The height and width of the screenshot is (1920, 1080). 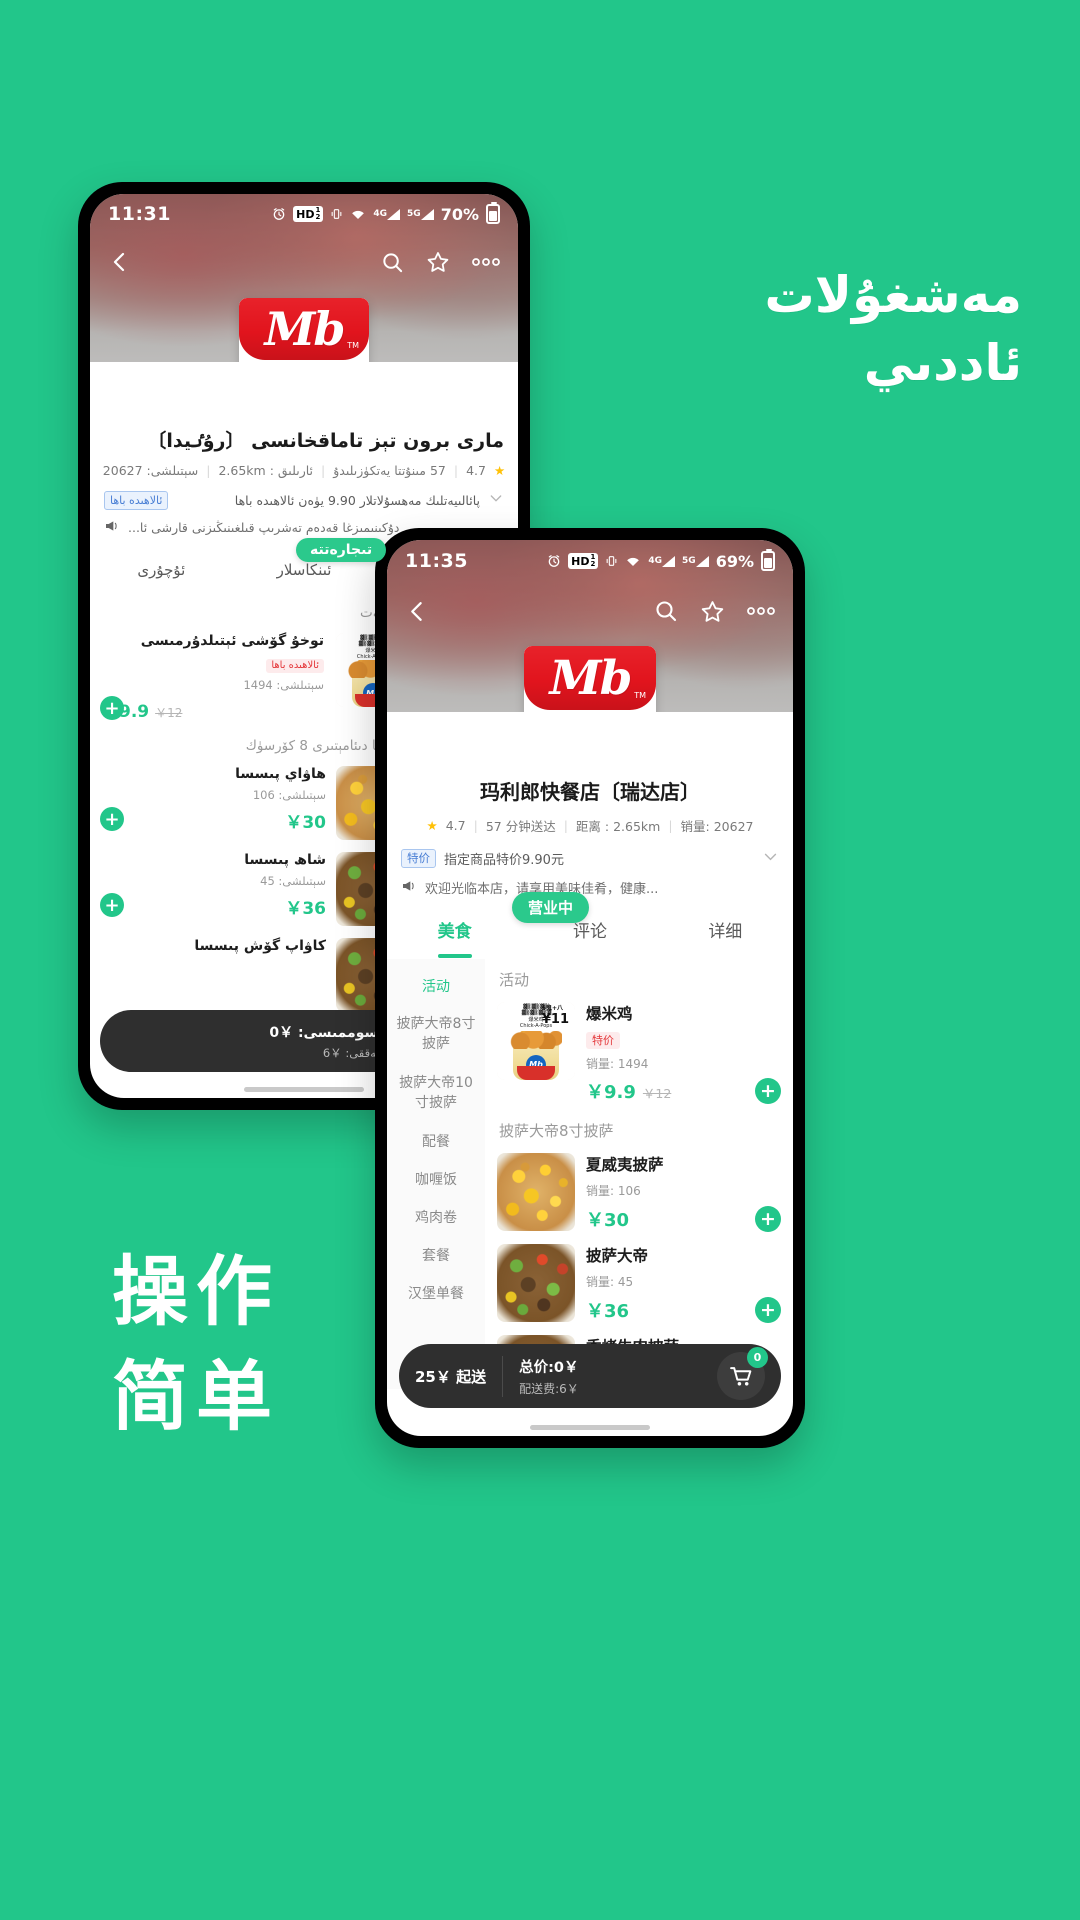 What do you see at coordinates (787, 329) in the screenshot?
I see `promo-headline-uyghur: مەشغۇلات ئاددىي` at bounding box center [787, 329].